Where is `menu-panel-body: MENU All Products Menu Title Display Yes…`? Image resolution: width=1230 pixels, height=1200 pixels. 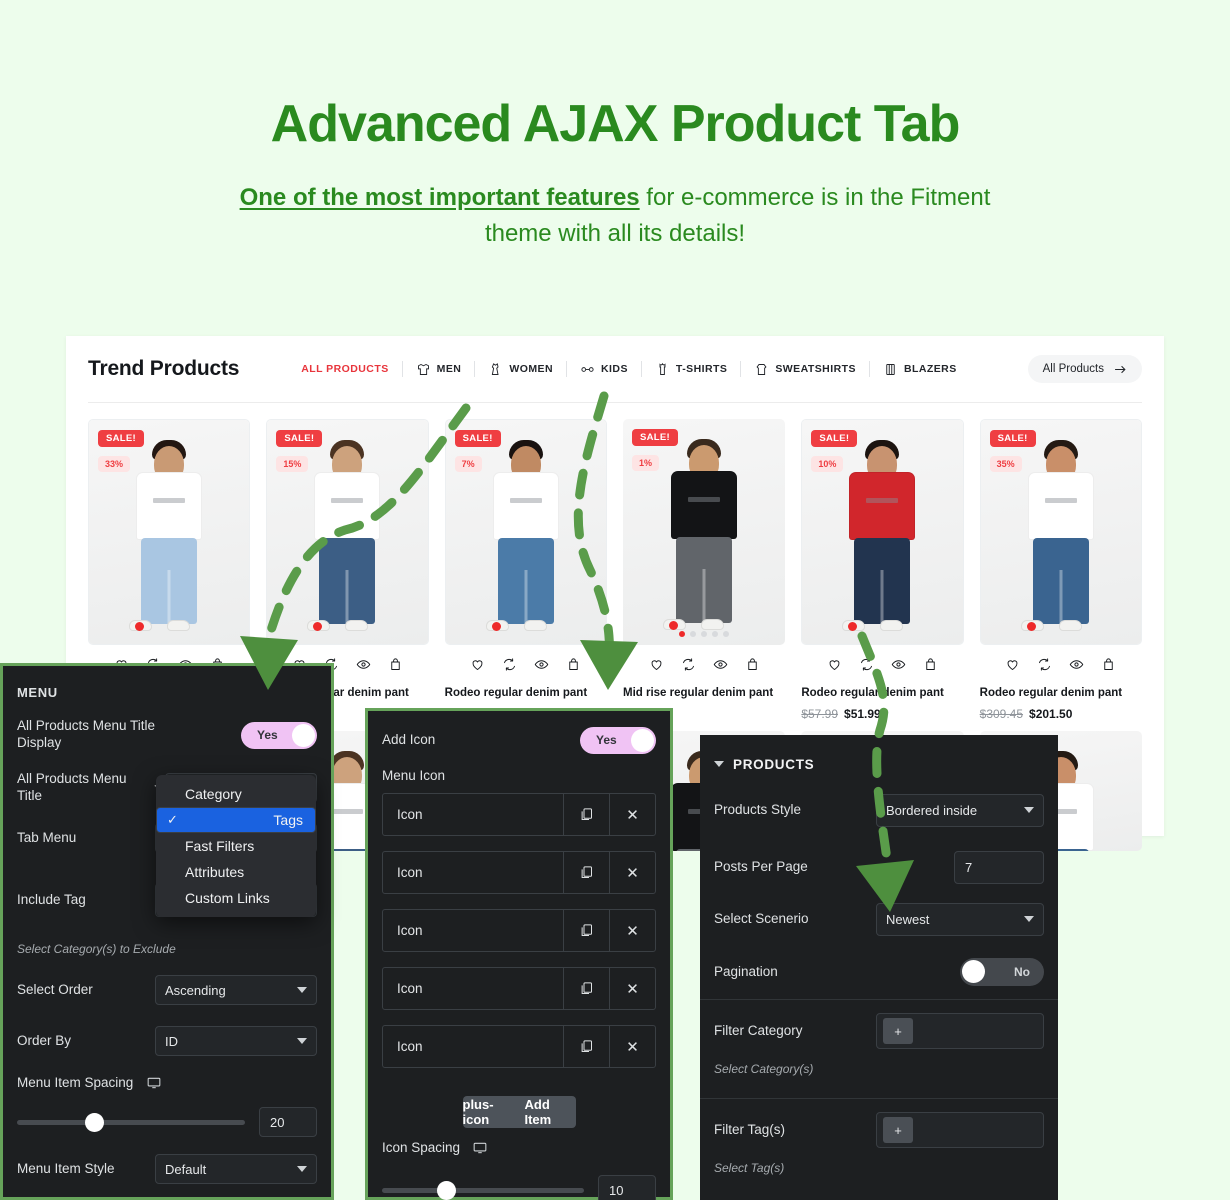
menu-panel-body: MENU All Products Menu Title Display Yes… is located at coordinates (167, 930).